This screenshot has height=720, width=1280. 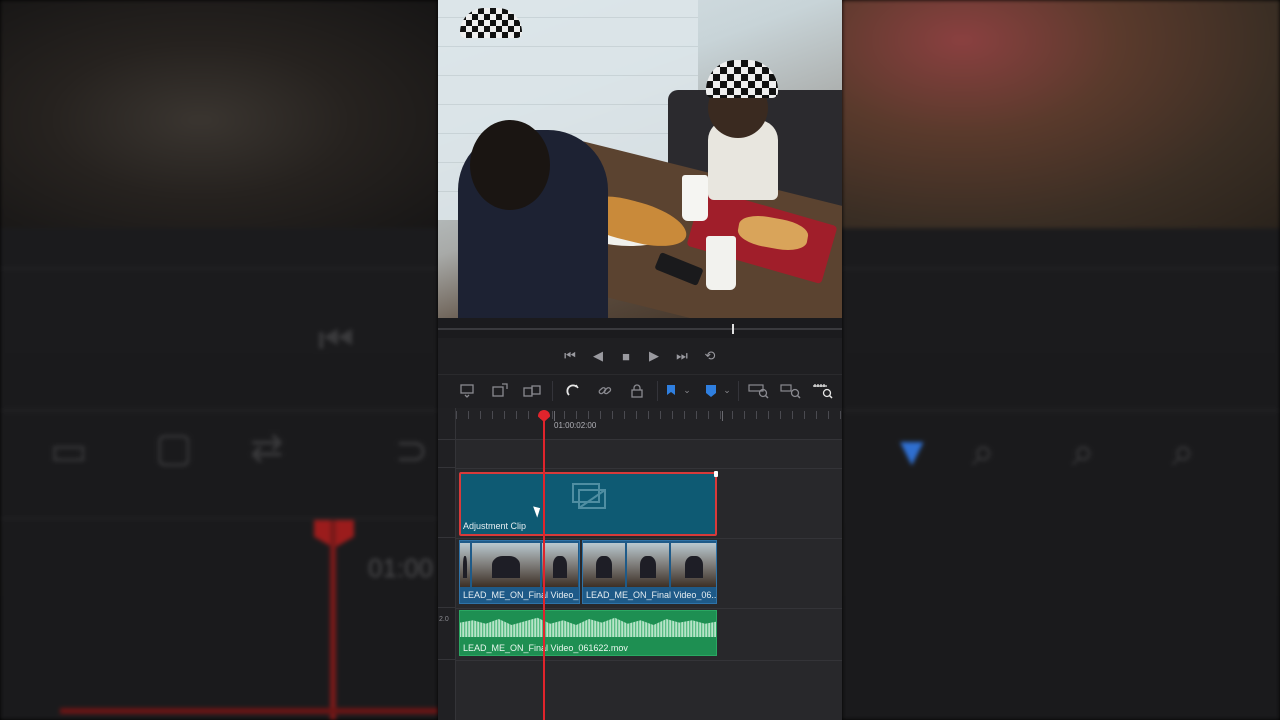 I want to click on audio-waveform, so click(x=588, y=627).